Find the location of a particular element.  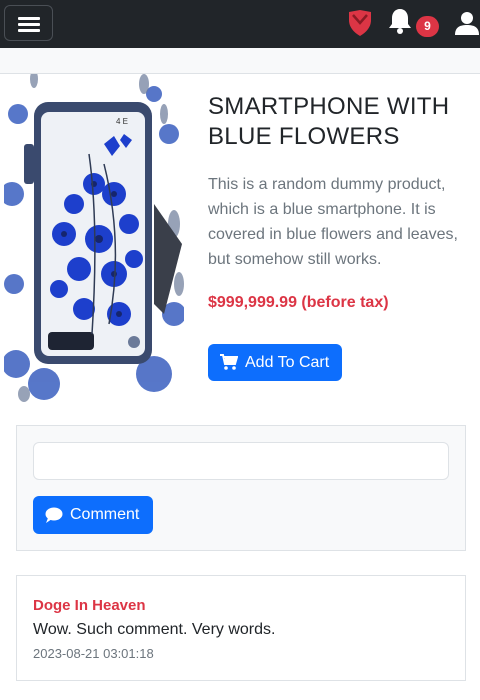

comment-author: Doge In Heaven is located at coordinates (89, 605).